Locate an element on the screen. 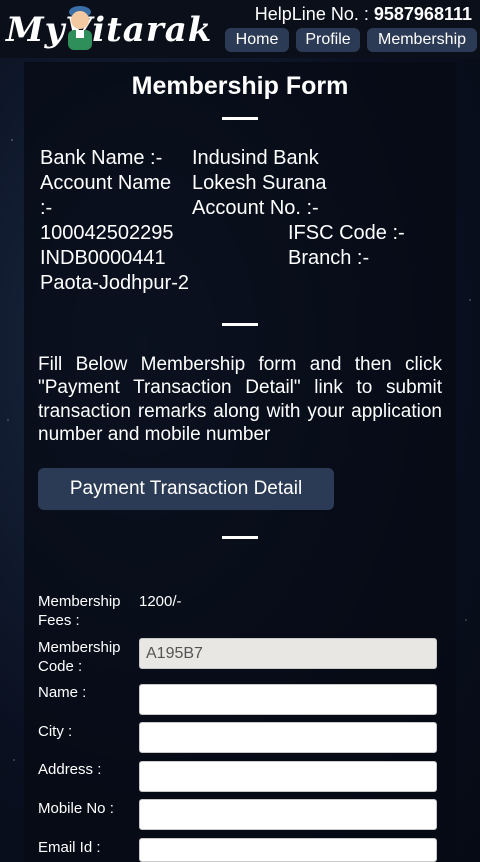  page-title: Membership Form is located at coordinates (240, 86).